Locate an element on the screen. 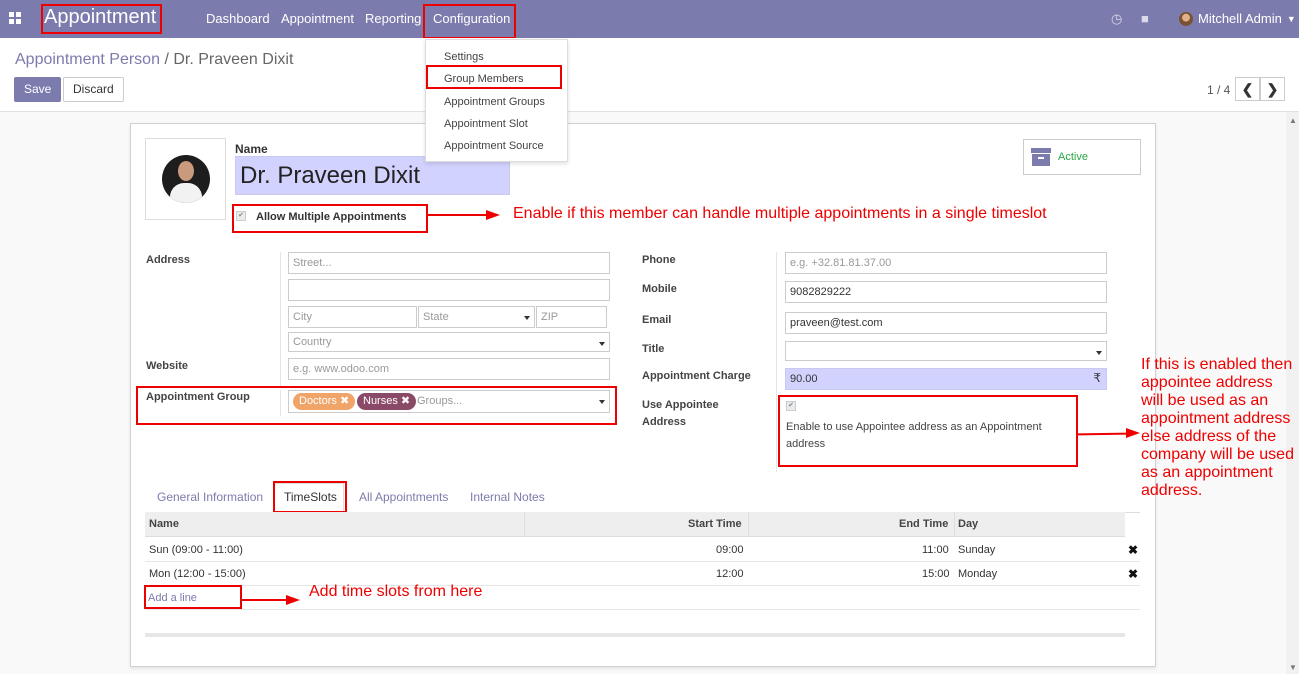  street2-field is located at coordinates (449, 290).